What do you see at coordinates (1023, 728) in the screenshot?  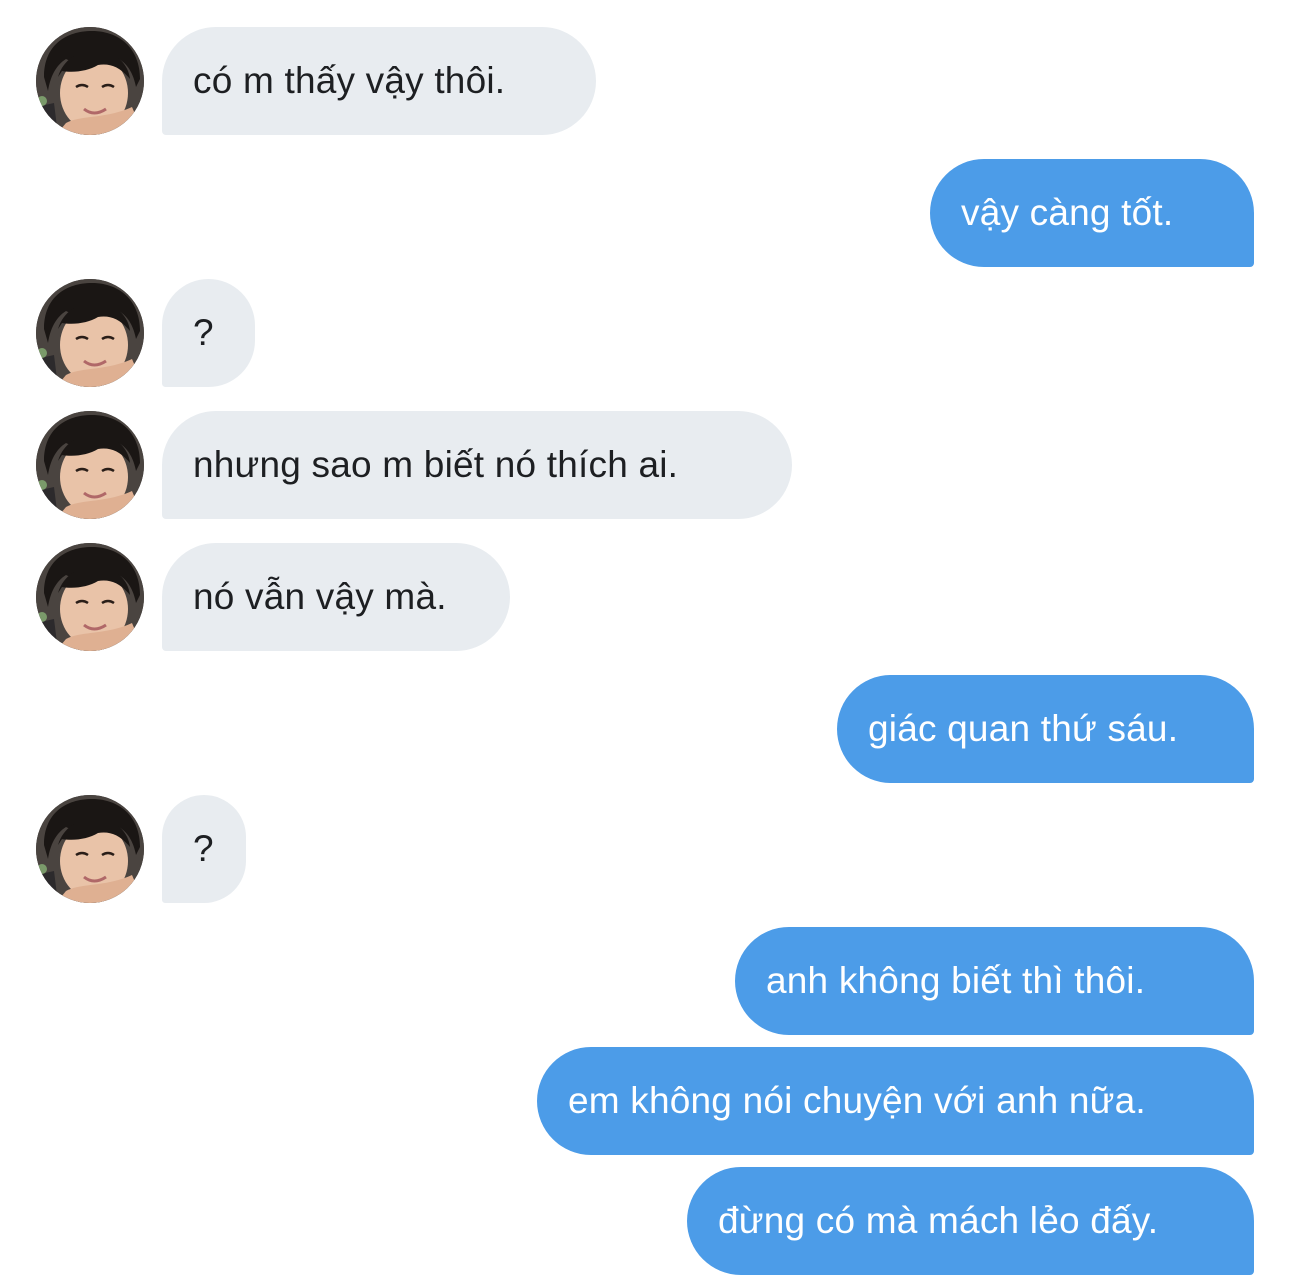 I see `message-text: giác quan thứ sáu.` at bounding box center [1023, 728].